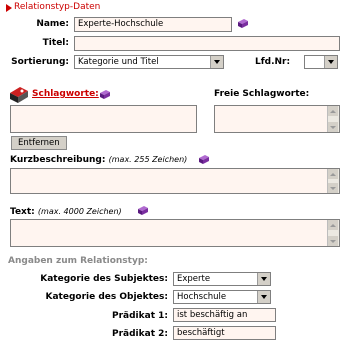  What do you see at coordinates (175, 233) in the screenshot?
I see `text-textarea` at bounding box center [175, 233].